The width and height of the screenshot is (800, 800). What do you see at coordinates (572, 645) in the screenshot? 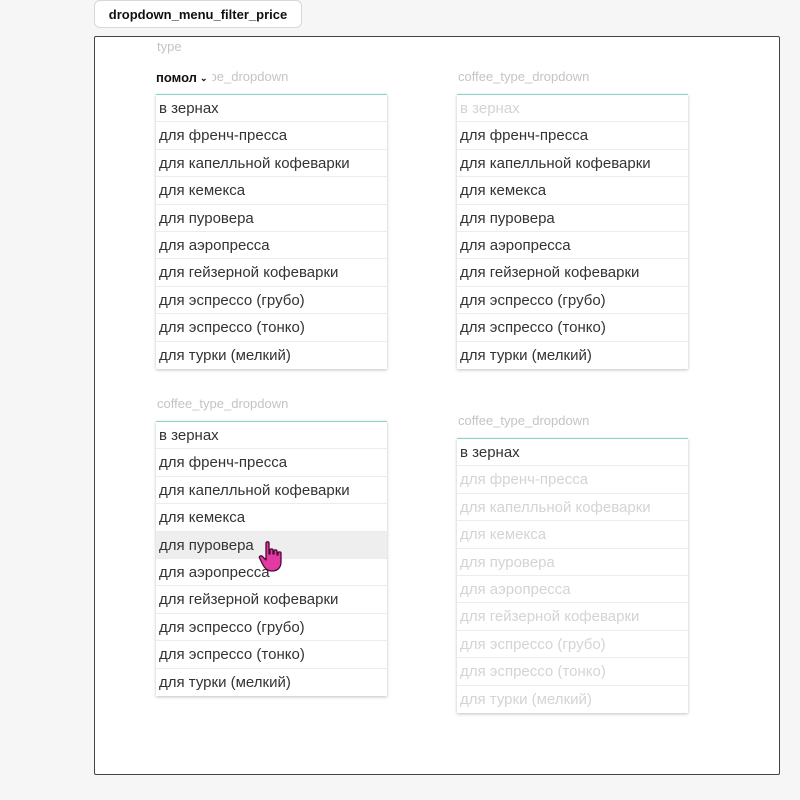
I see `dropdown-item-disabled: для эспрессо (грубо)` at bounding box center [572, 645].